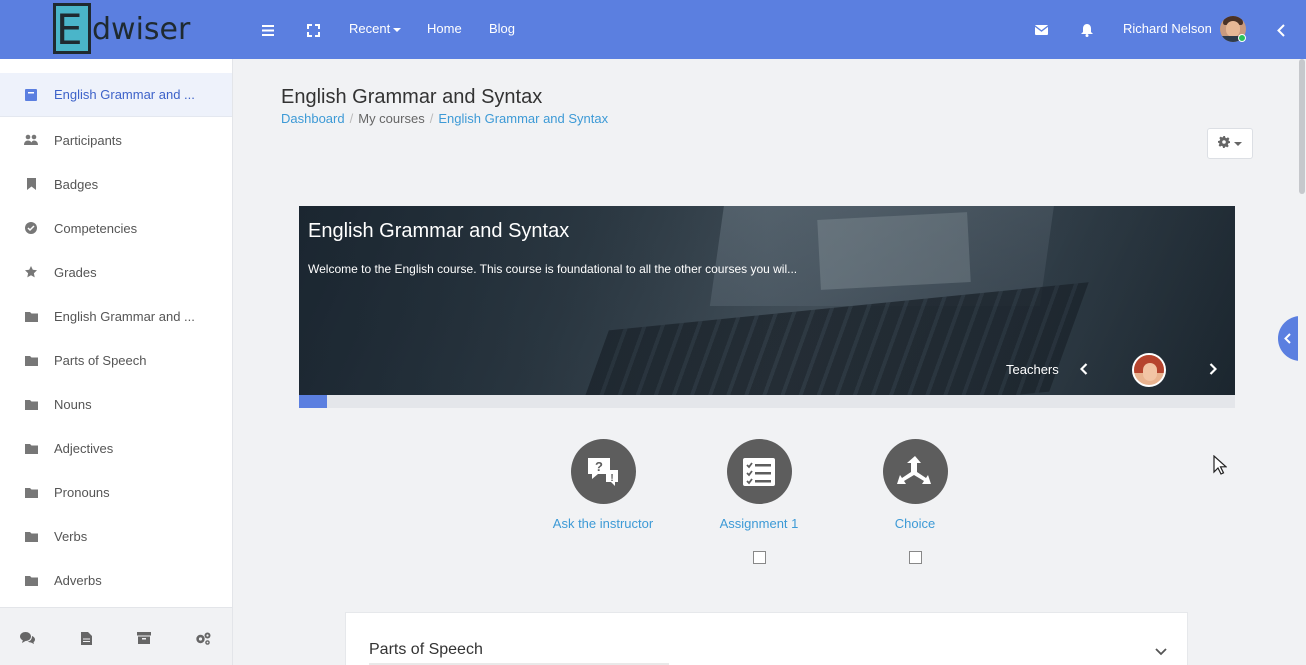  What do you see at coordinates (88, 140) in the screenshot?
I see `drawer-item-label: Participants` at bounding box center [88, 140].